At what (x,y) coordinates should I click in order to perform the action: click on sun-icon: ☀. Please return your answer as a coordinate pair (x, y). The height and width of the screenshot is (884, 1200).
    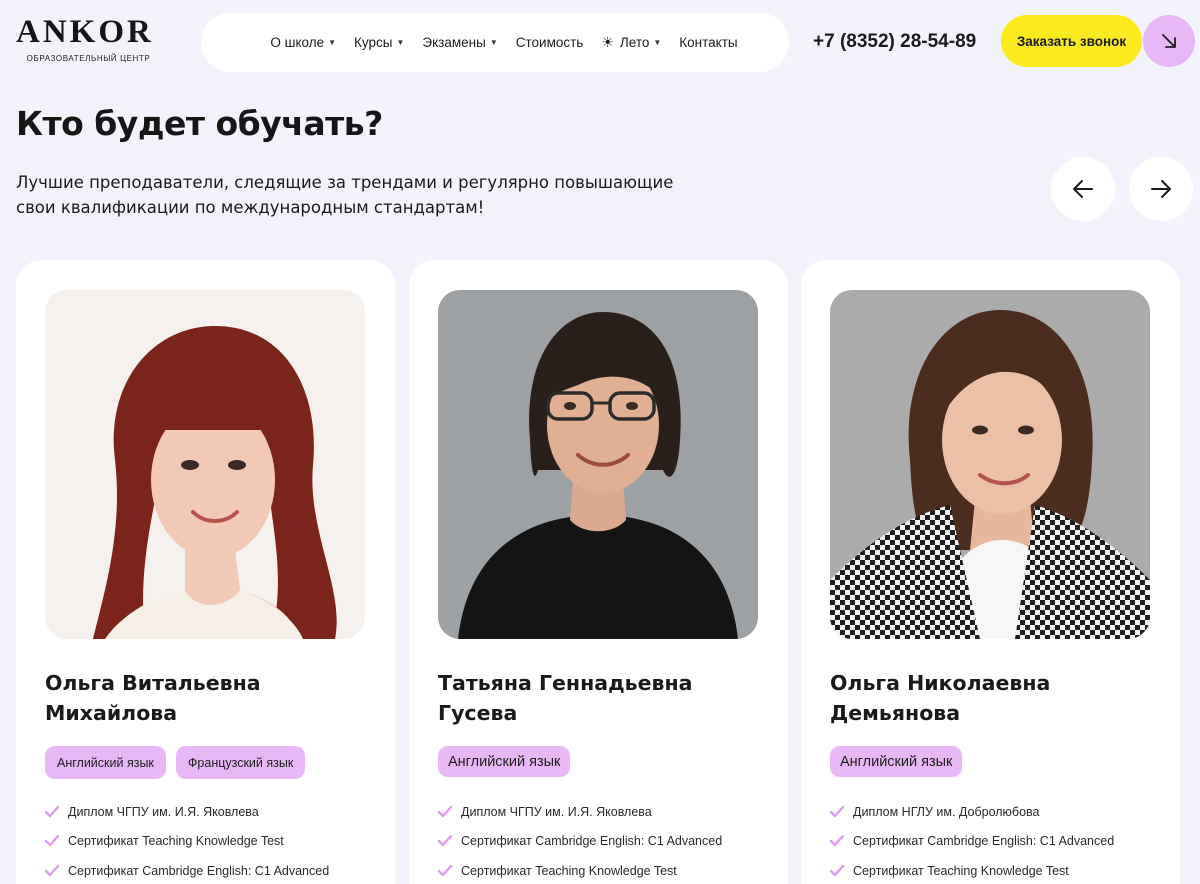
    Looking at the image, I should click on (607, 42).